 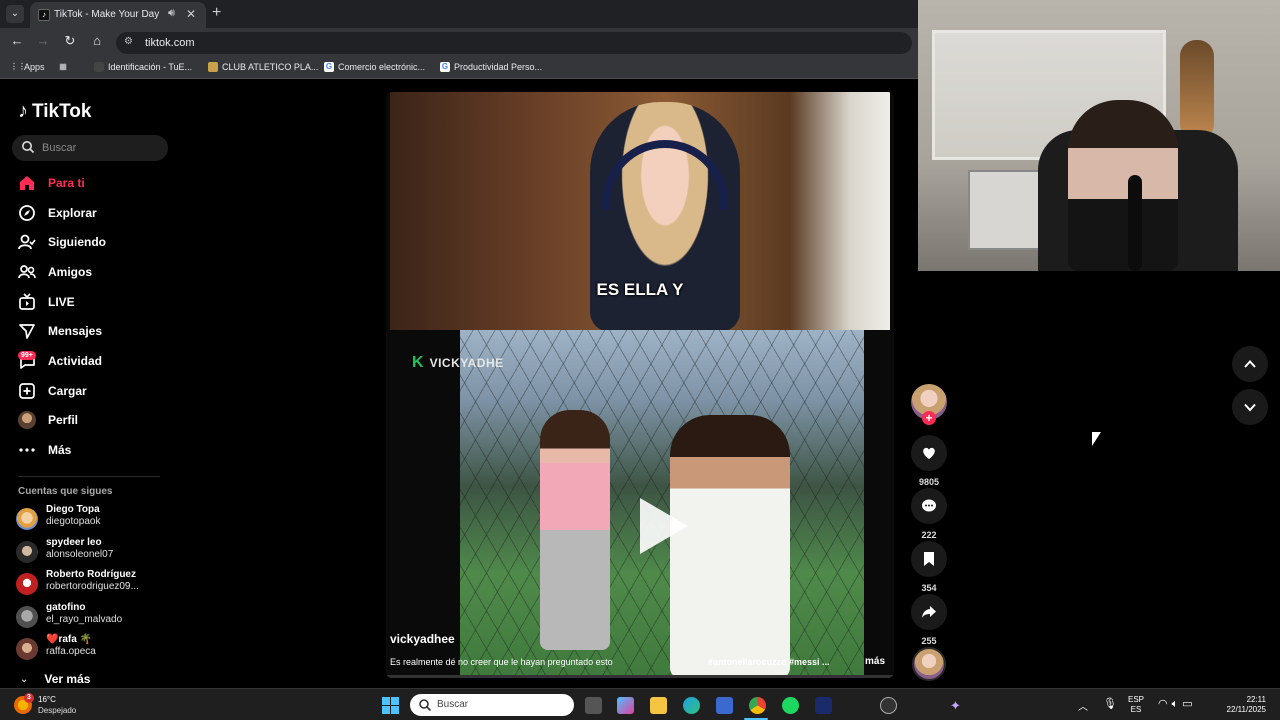 I want to click on more-button: más, so click(x=875, y=661).